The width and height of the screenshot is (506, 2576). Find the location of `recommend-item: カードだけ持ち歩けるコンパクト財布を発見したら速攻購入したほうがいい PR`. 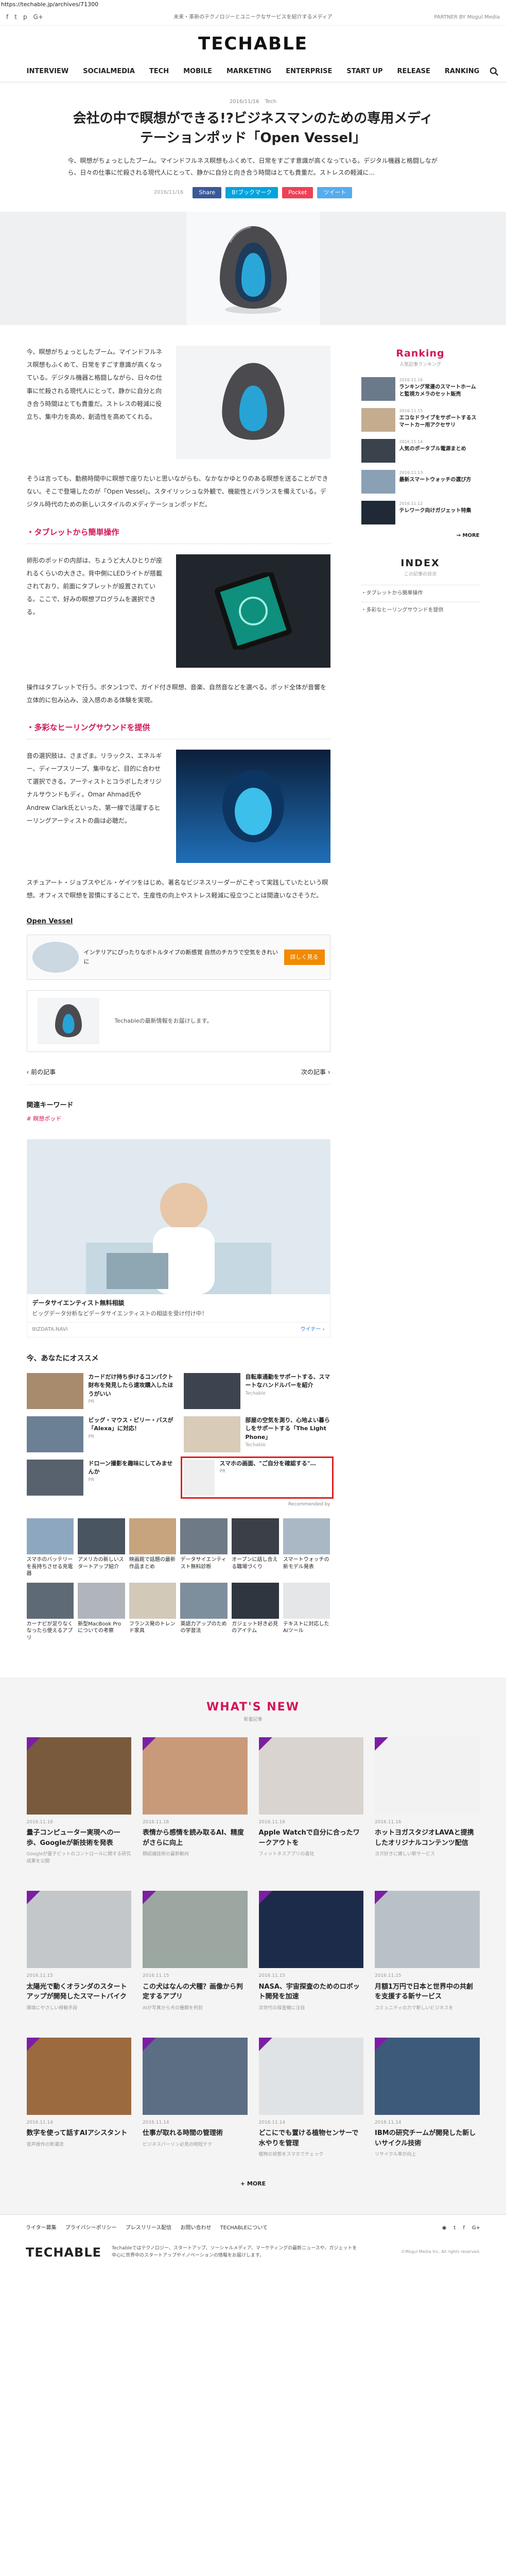

recommend-item: カードだけ持ち歩けるコンパクト財布を発見したら速攻購入したほうがいい PR is located at coordinates (99, 1390).